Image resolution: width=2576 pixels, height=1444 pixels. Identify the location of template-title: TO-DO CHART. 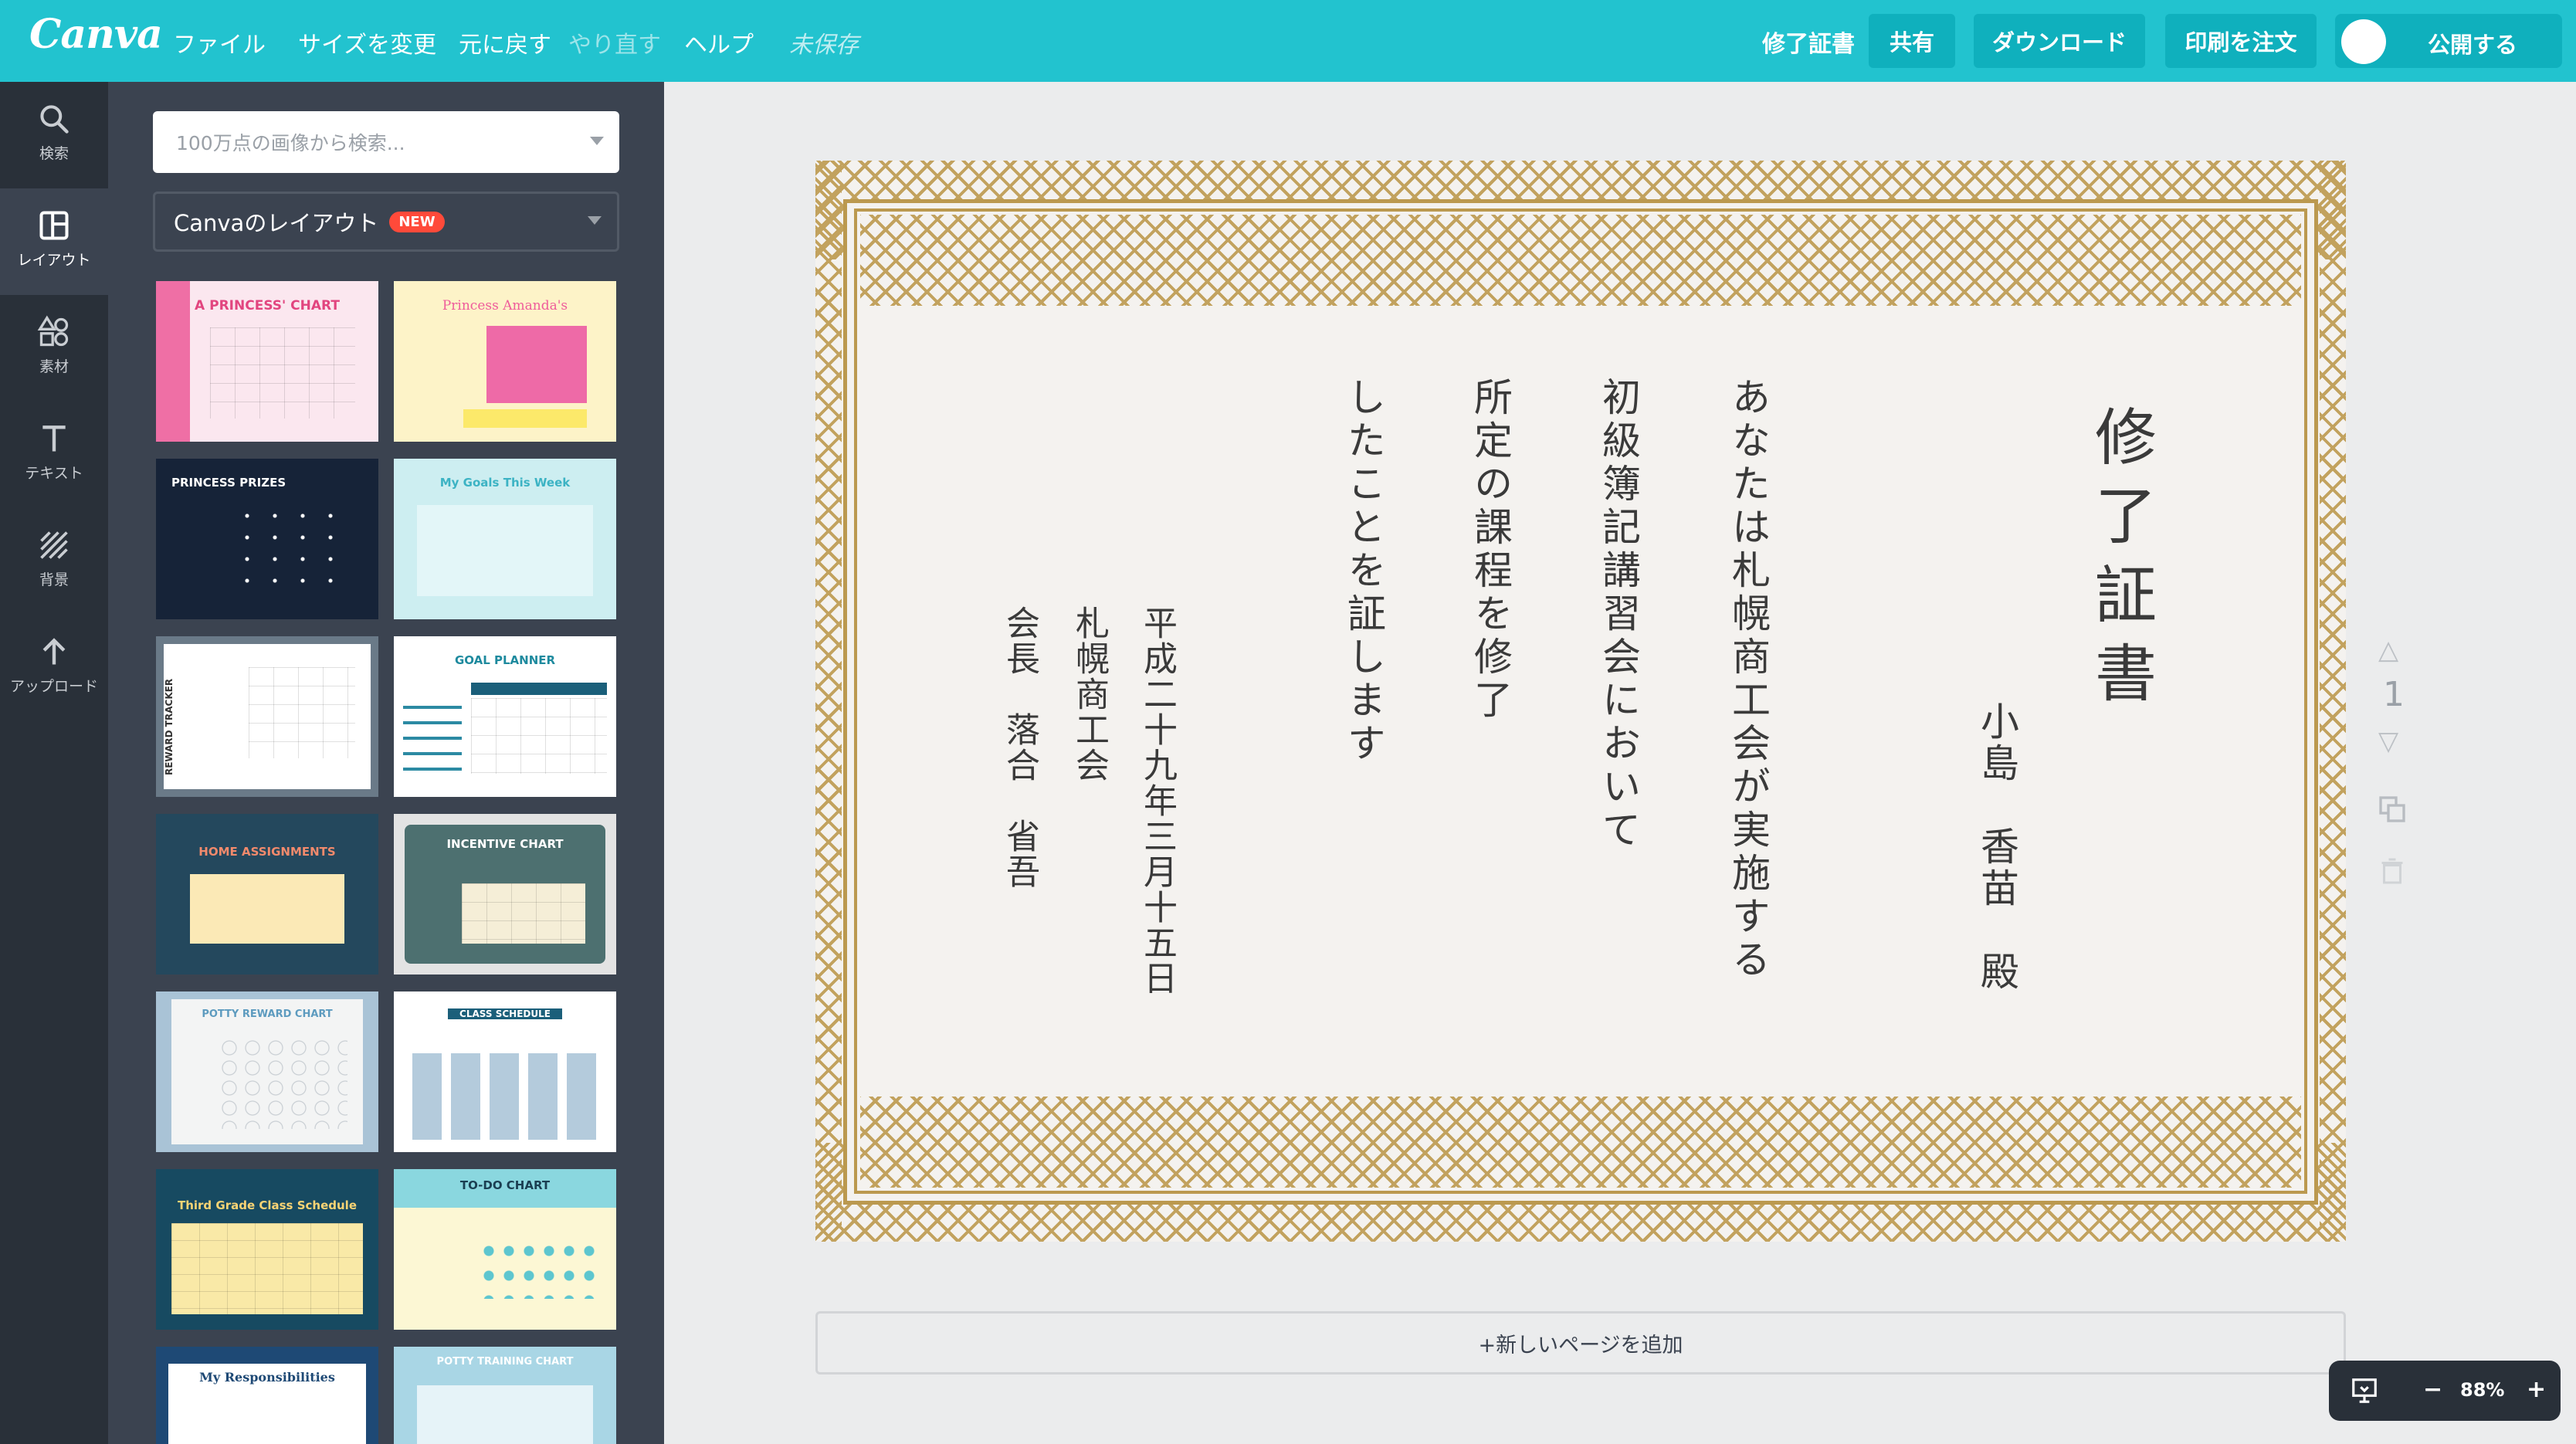
(505, 1185).